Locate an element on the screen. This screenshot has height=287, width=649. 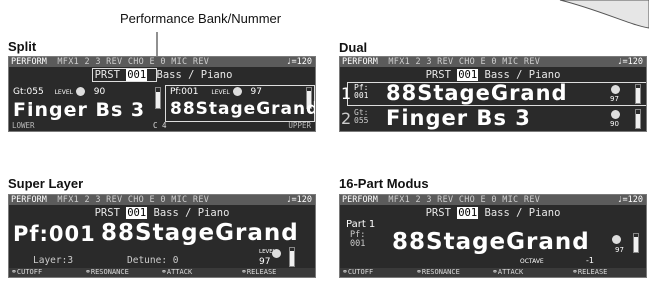
split-pf-id: Pf:001 is located at coordinates (184, 92).